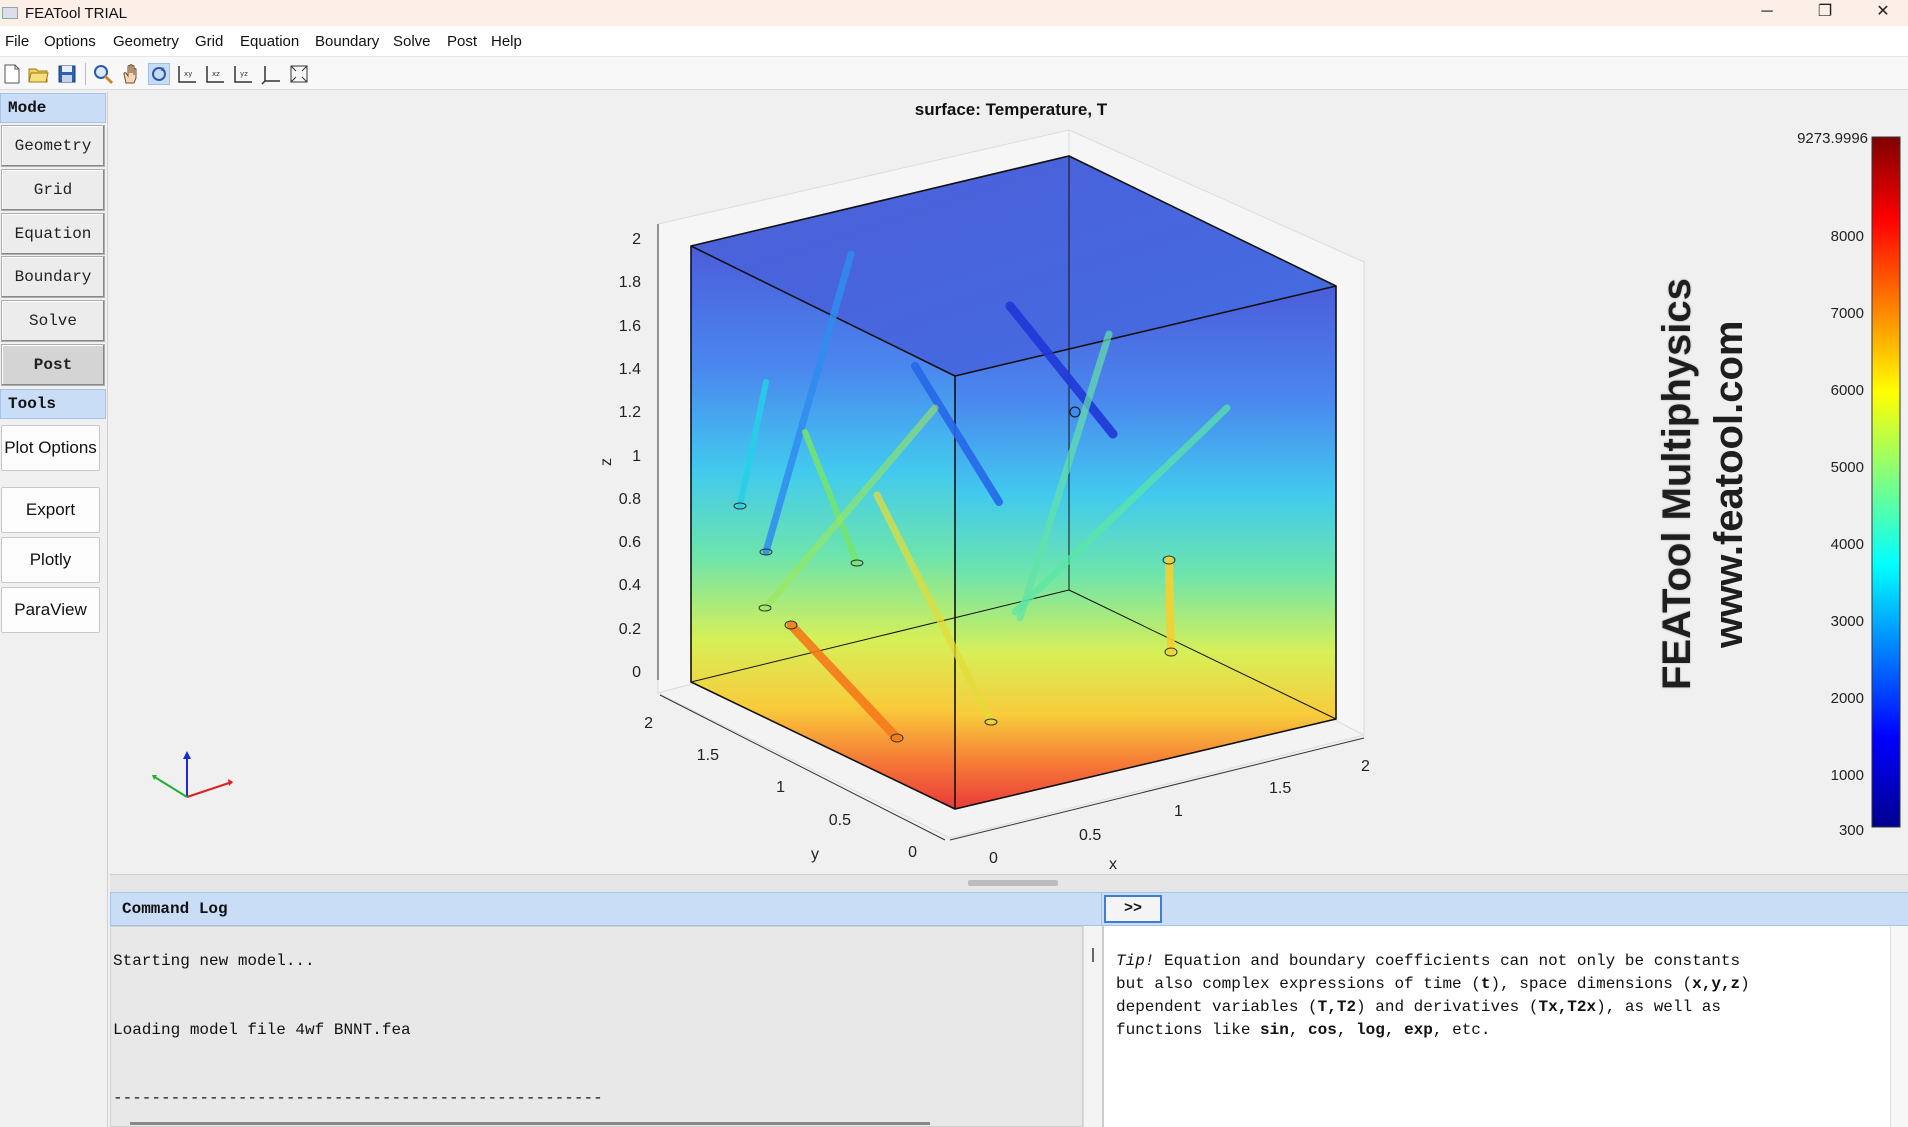  I want to click on colorbar-max-label: 9273.9996, so click(1832, 138).